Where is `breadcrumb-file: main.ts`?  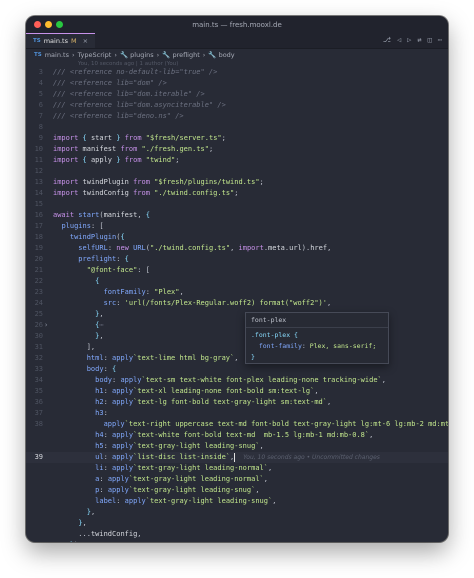 breadcrumb-file: main.ts is located at coordinates (57, 55).